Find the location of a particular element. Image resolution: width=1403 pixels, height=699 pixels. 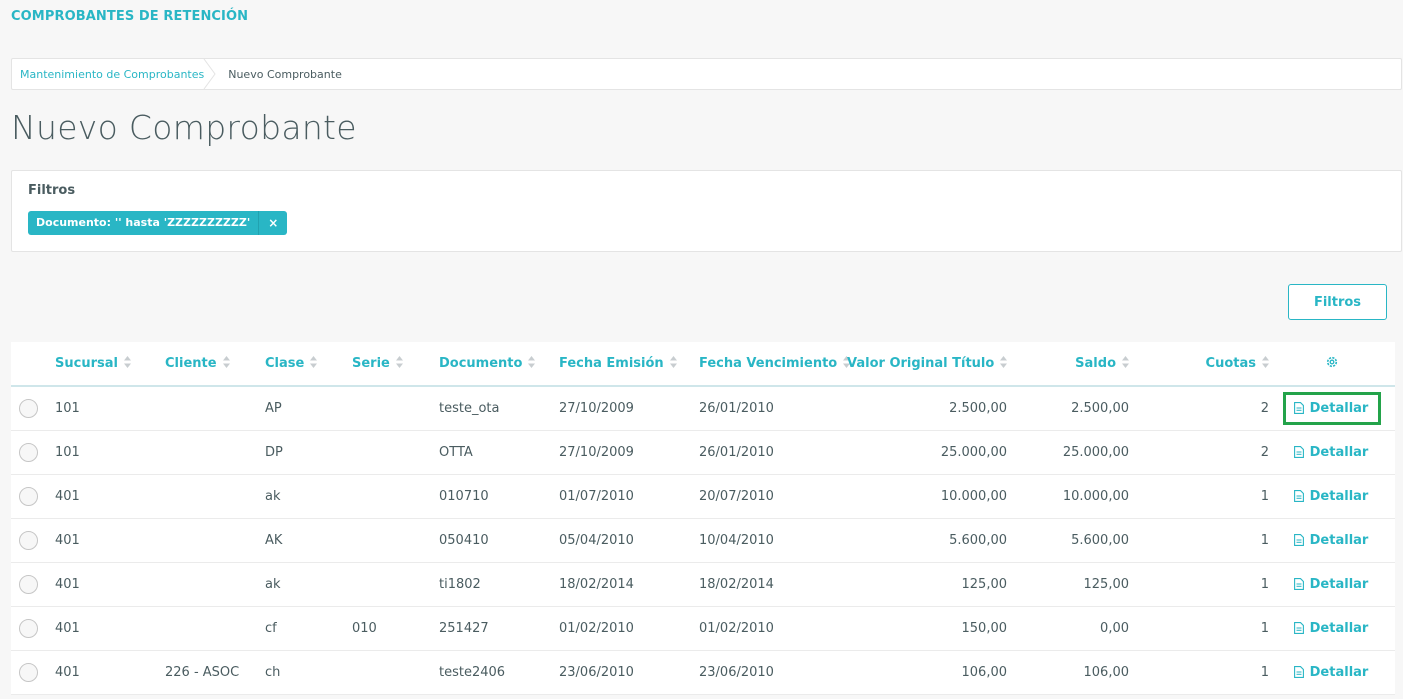

filters-label: Filtros is located at coordinates (52, 190).